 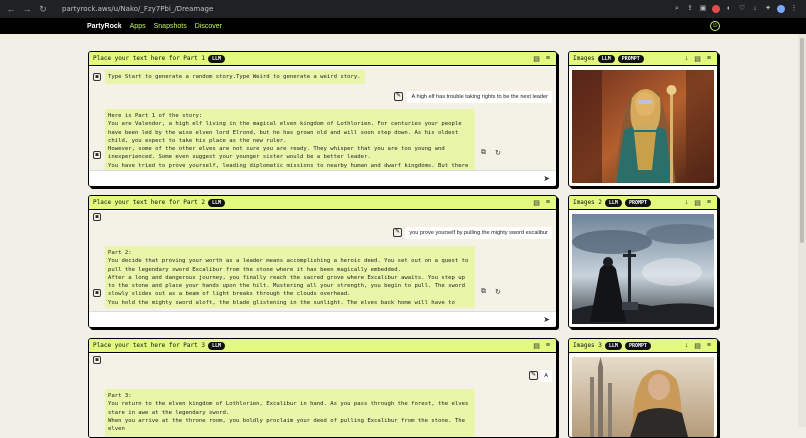 What do you see at coordinates (138, 26) in the screenshot?
I see `nav-apps: Apps` at bounding box center [138, 26].